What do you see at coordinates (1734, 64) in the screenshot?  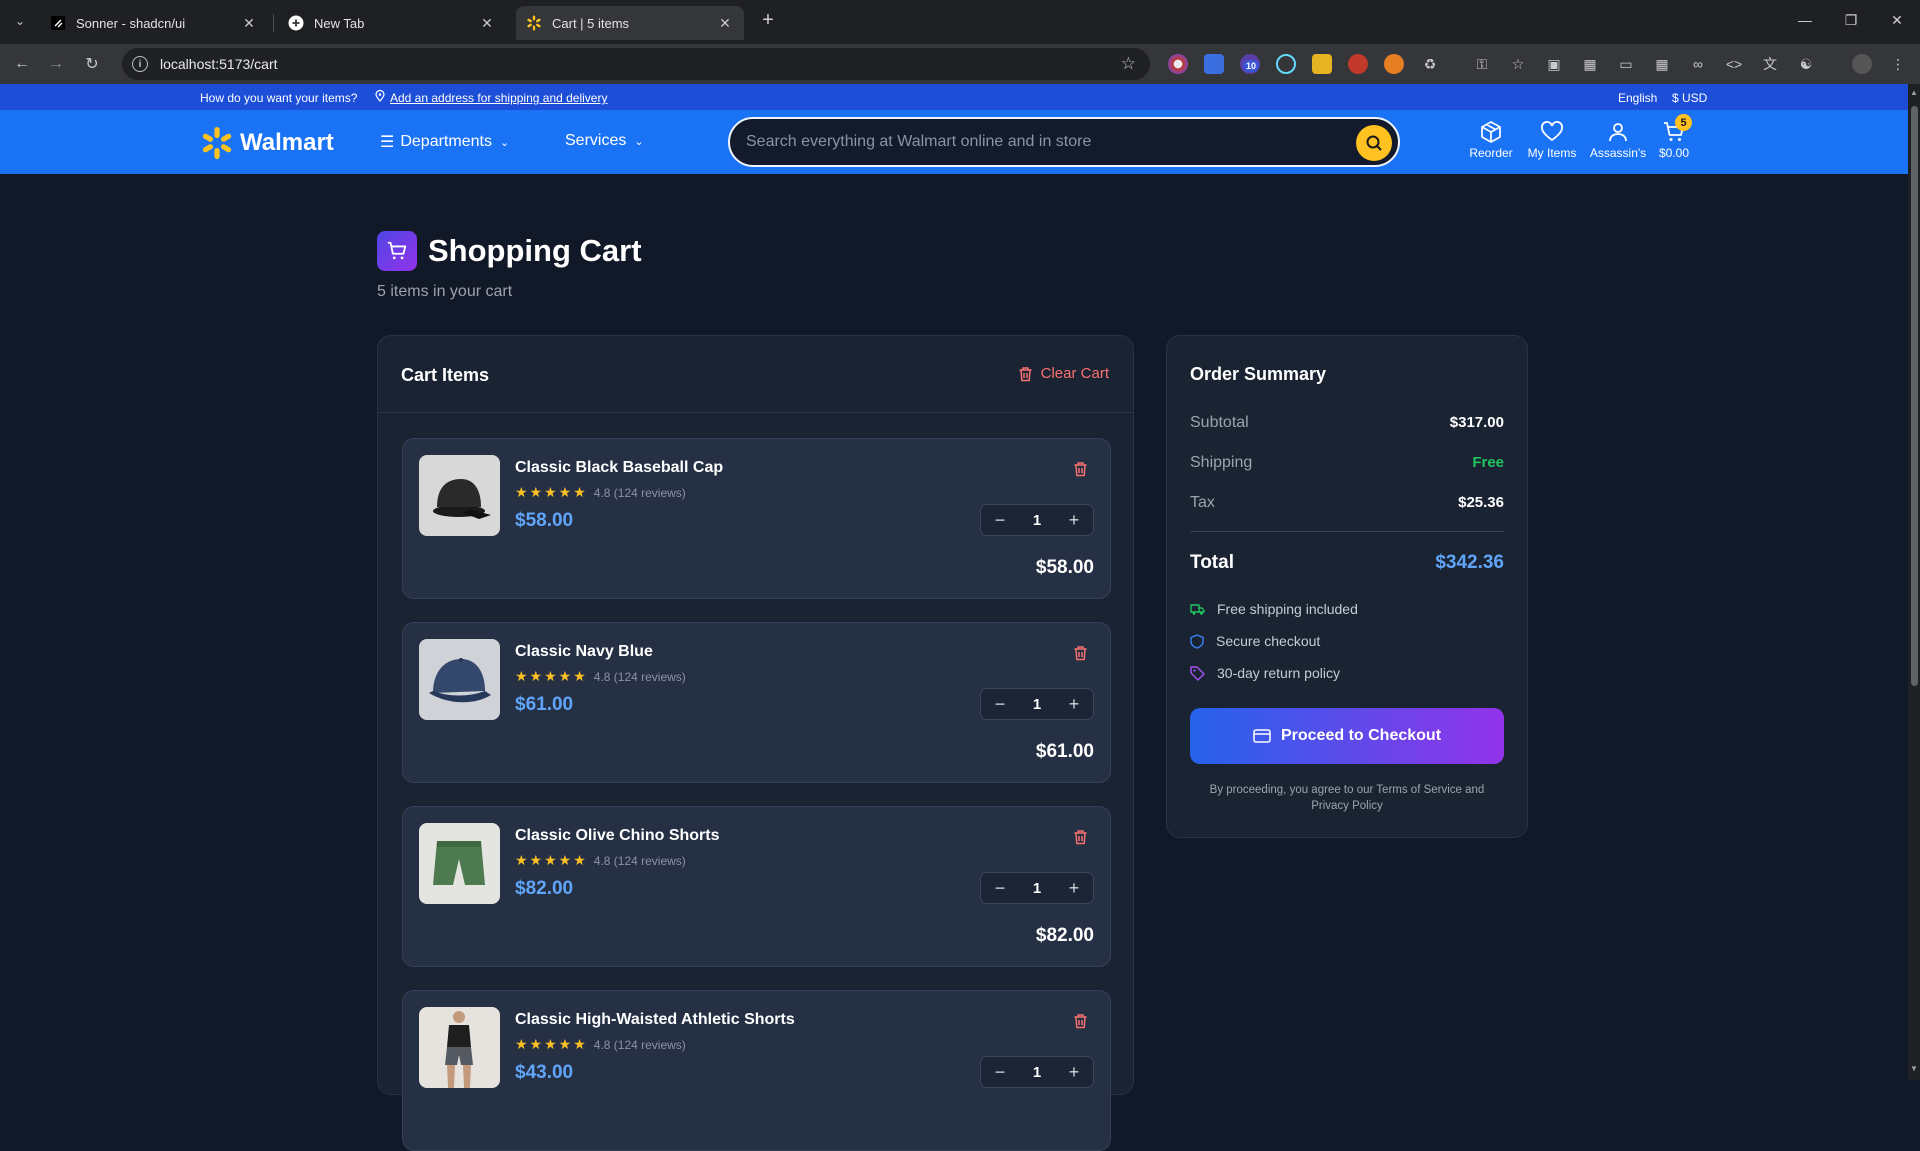 I see `code-icon: <>` at bounding box center [1734, 64].